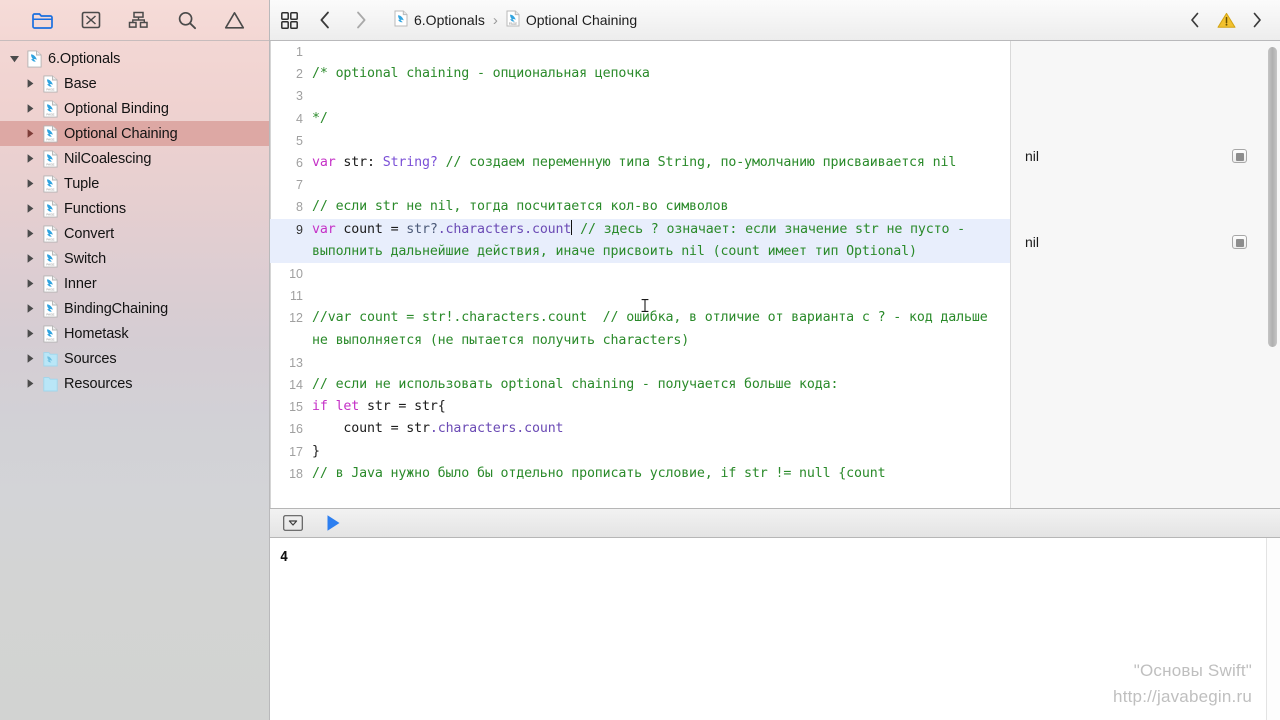 The width and height of the screenshot is (1280, 720). What do you see at coordinates (134, 183) in the screenshot?
I see `sidebar-item-tuple: PAGE Tuple` at bounding box center [134, 183].